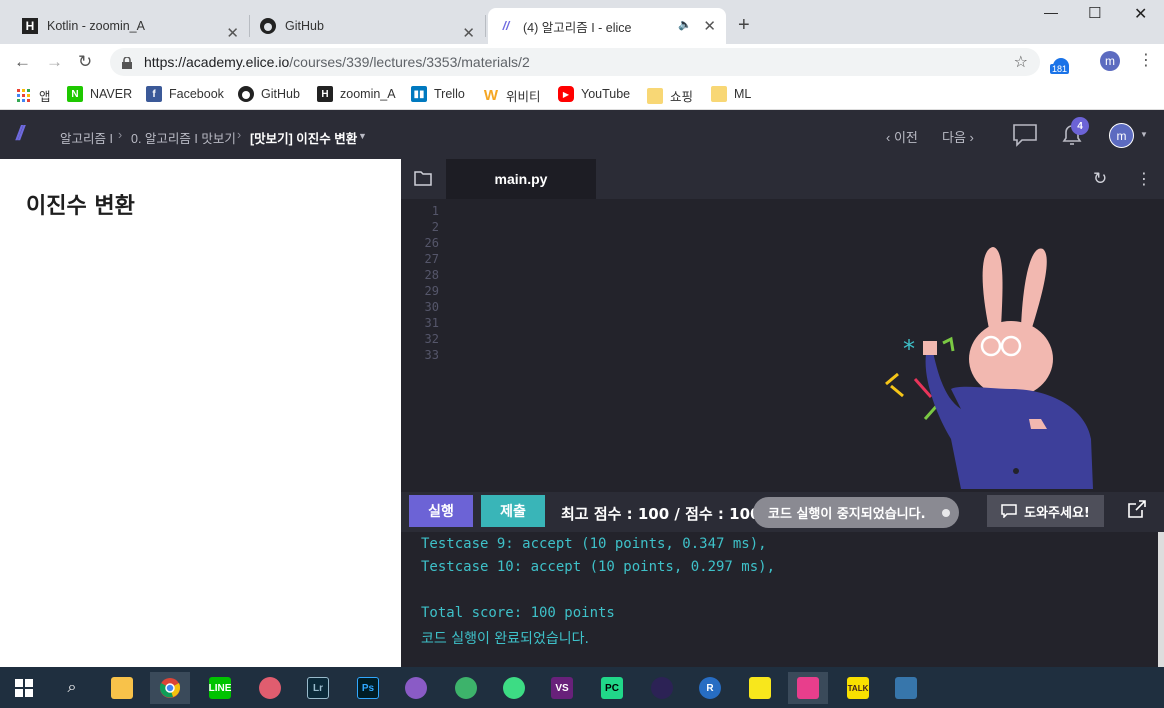 This screenshot has height=708, width=1164. Describe the element at coordinates (594, 94) in the screenshot. I see `bookmark-youtube: ▶ YouTube` at that location.